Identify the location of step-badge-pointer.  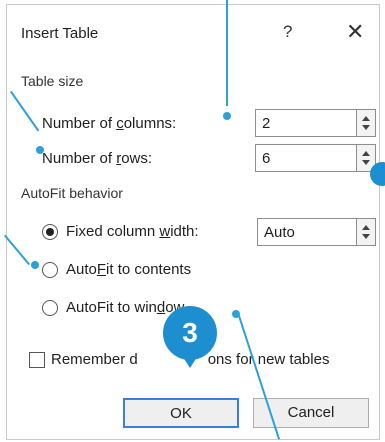
(190, 361).